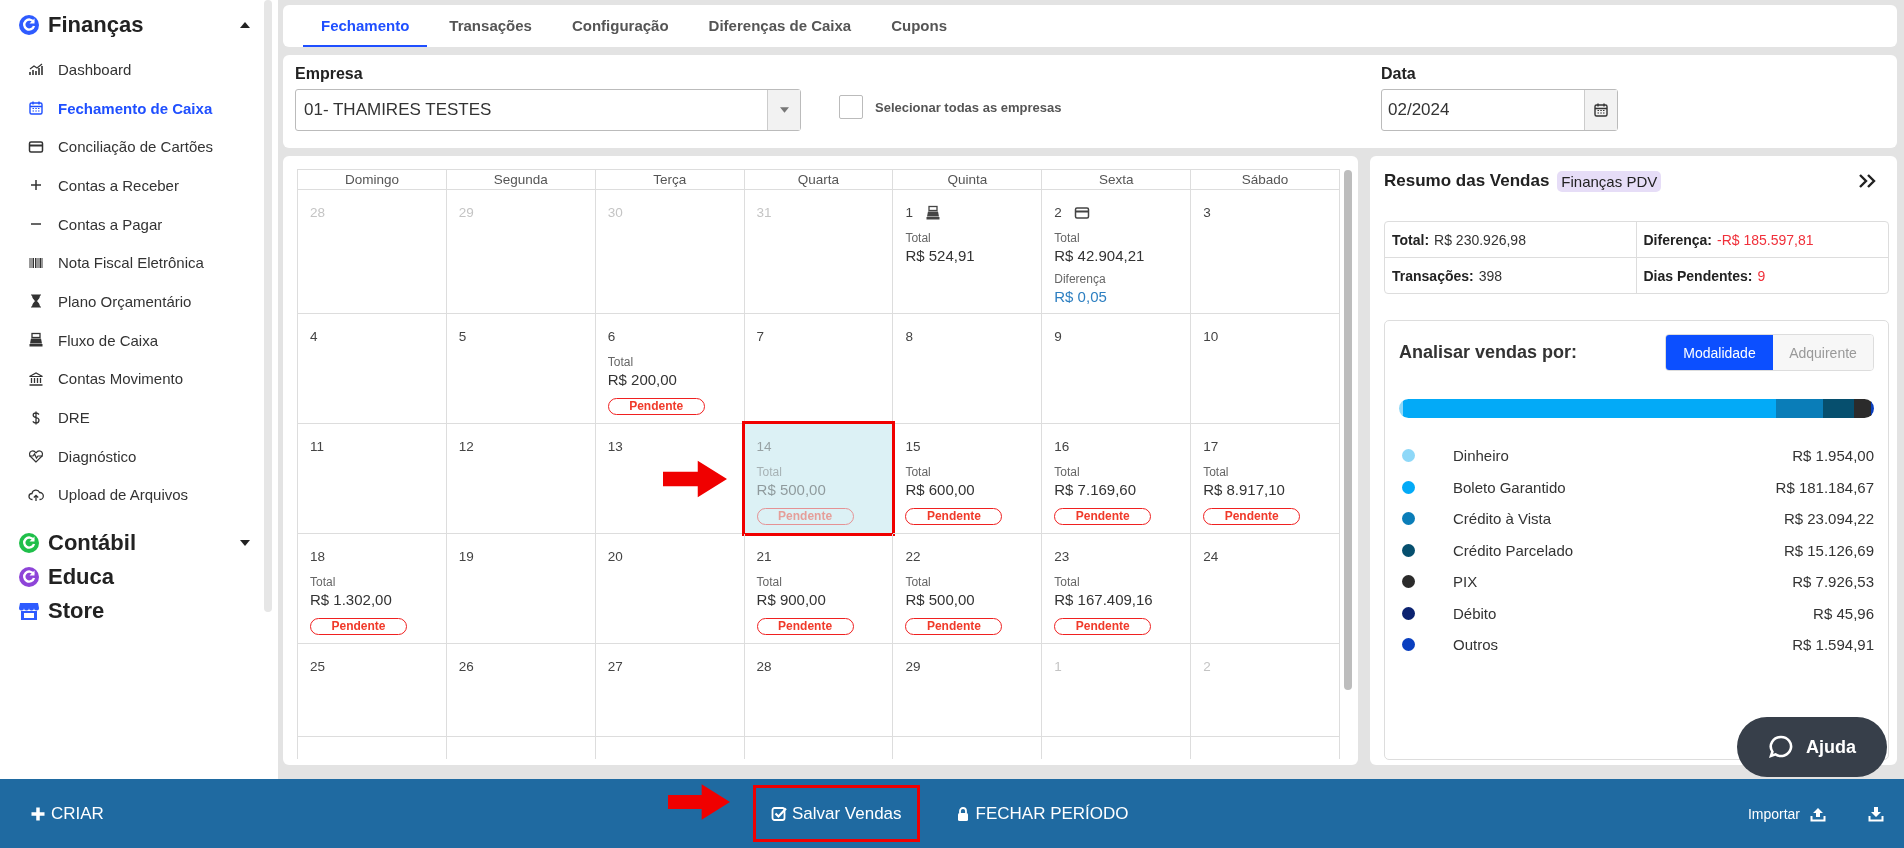 This screenshot has height=848, width=1904. What do you see at coordinates (836, 813) in the screenshot?
I see `save-sales-button: Salvar Vendas` at bounding box center [836, 813].